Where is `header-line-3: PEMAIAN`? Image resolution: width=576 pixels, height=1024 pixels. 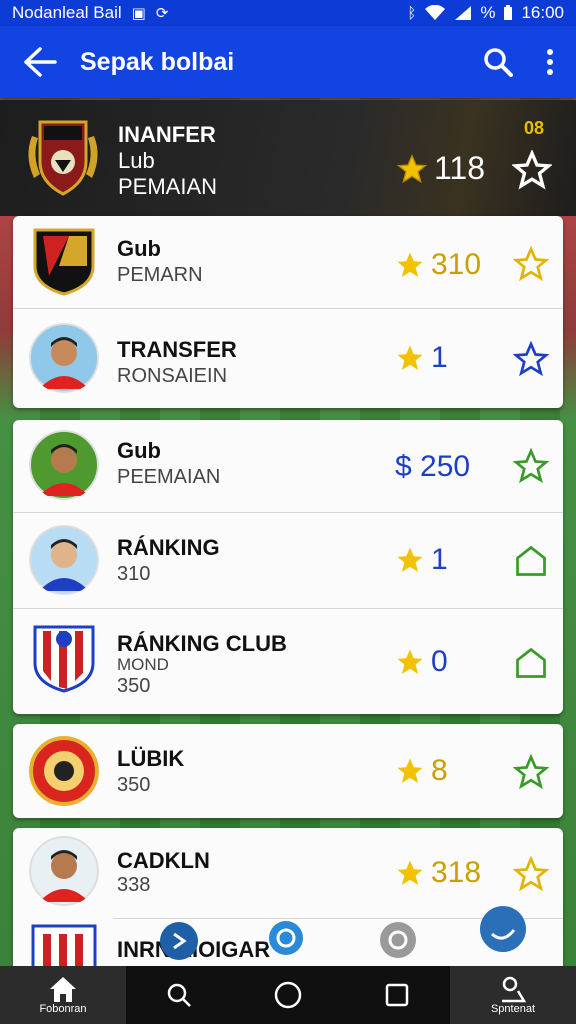 header-line-3: PEMAIAN is located at coordinates (168, 186).